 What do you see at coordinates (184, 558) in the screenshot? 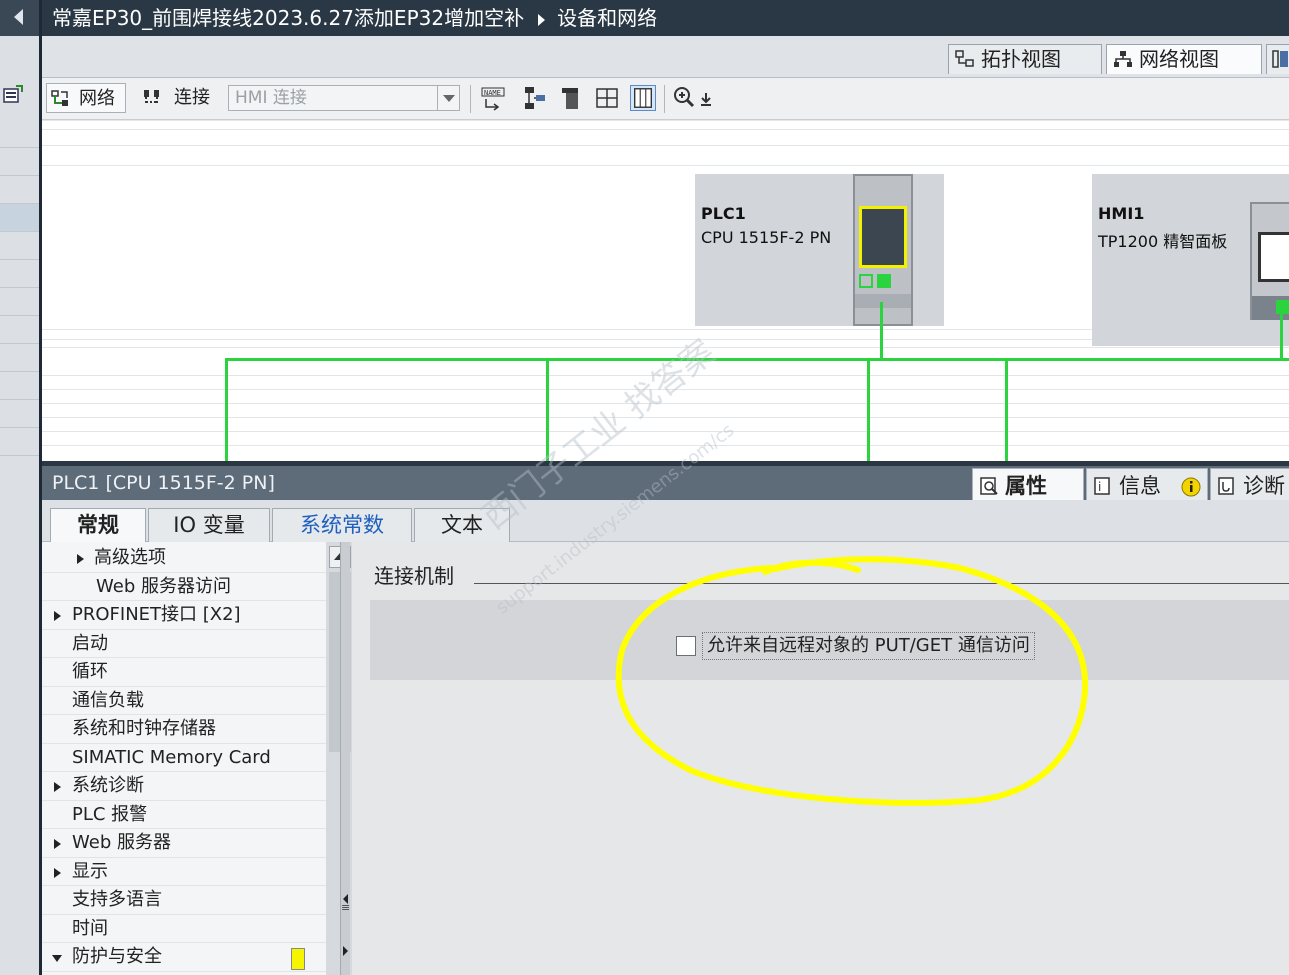
I see `nav-item-advanced-options: 高级选项` at bounding box center [184, 558].